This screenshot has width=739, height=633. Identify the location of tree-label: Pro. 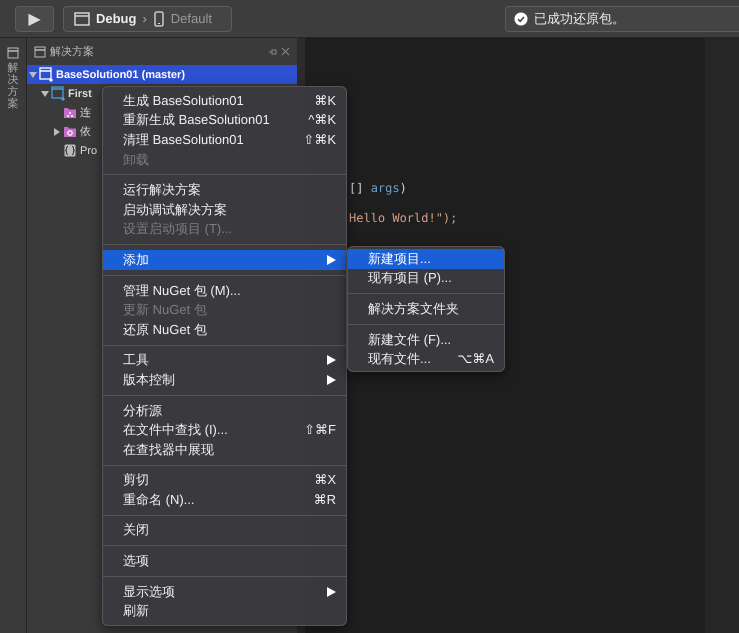
(89, 150).